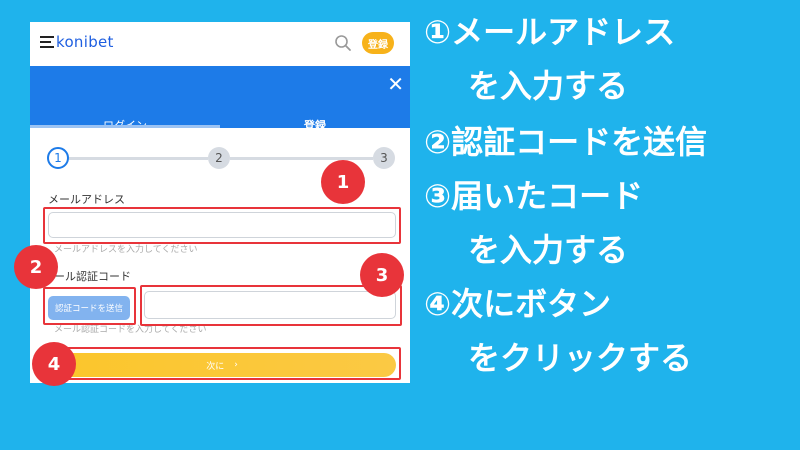  Describe the element at coordinates (85, 42) in the screenshot. I see `logo-text: konibet` at that location.